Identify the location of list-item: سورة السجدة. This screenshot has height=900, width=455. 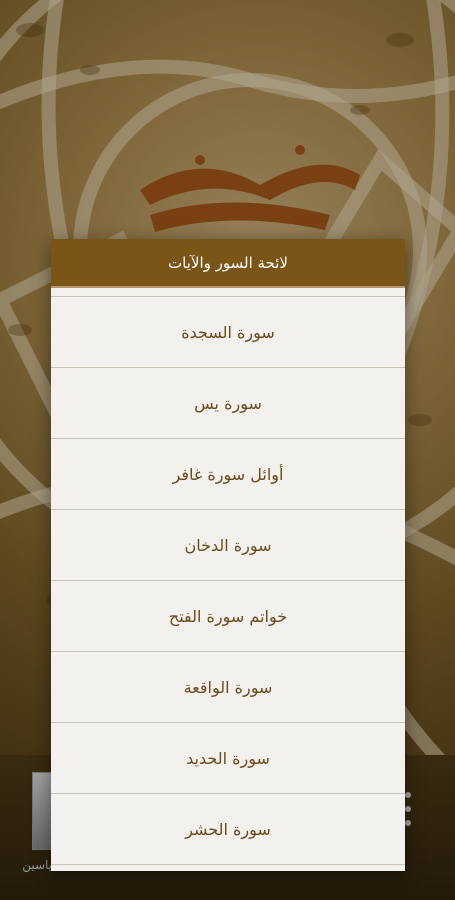
(228, 332).